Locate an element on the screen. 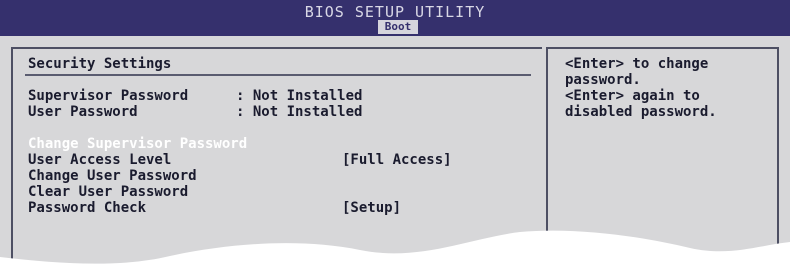 Image resolution: width=790 pixels, height=269 pixels. section-title-divider is located at coordinates (278, 75).